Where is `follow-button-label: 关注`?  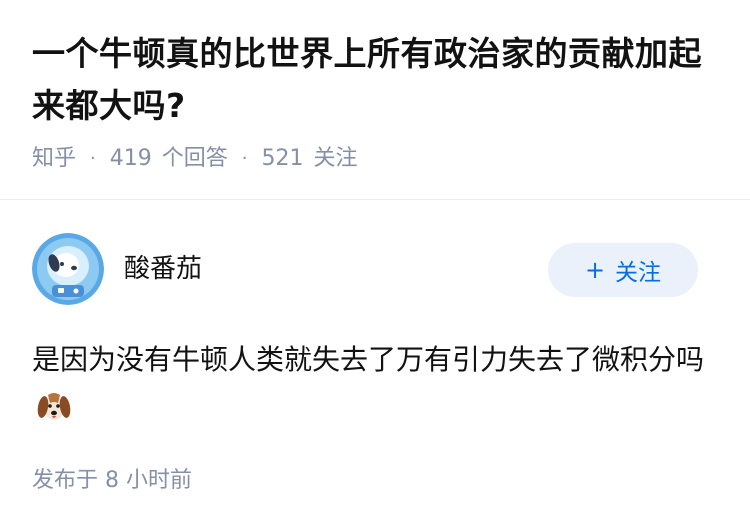
follow-button-label: 关注 is located at coordinates (638, 273).